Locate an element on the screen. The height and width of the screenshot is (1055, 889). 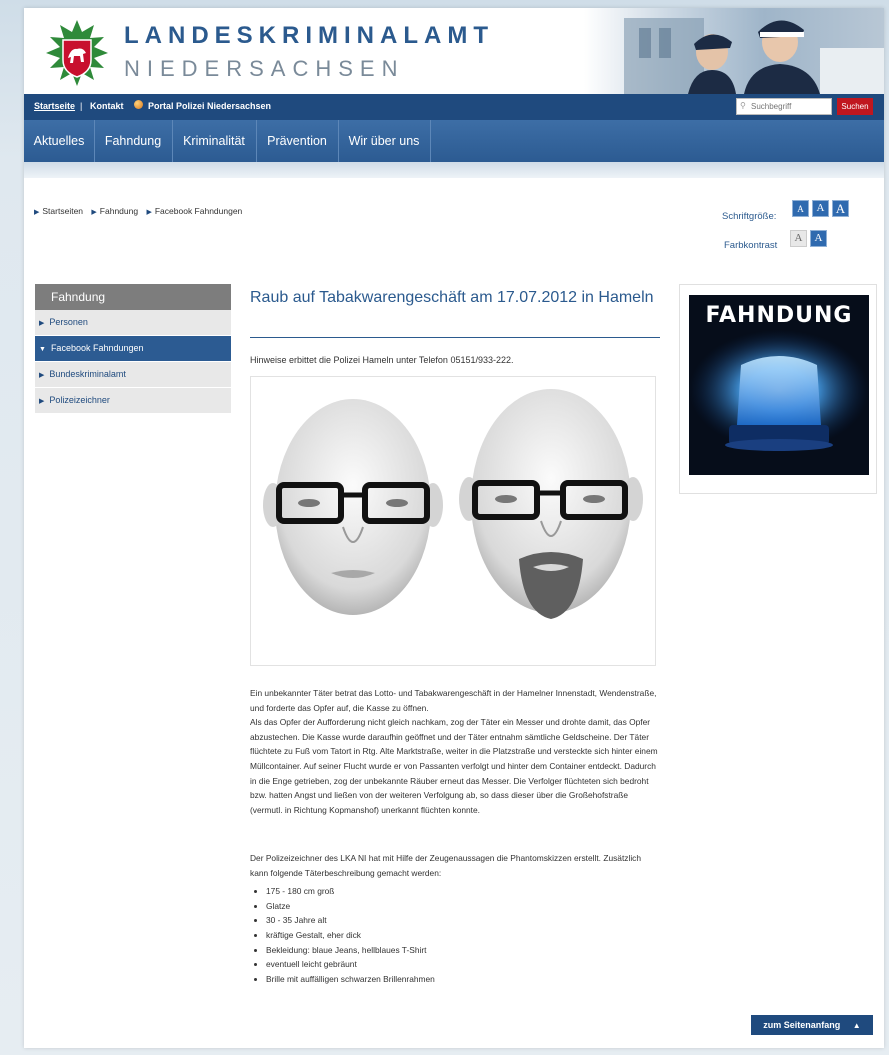
breadcrumb-fahndung: Fahndung is located at coordinates (119, 211).